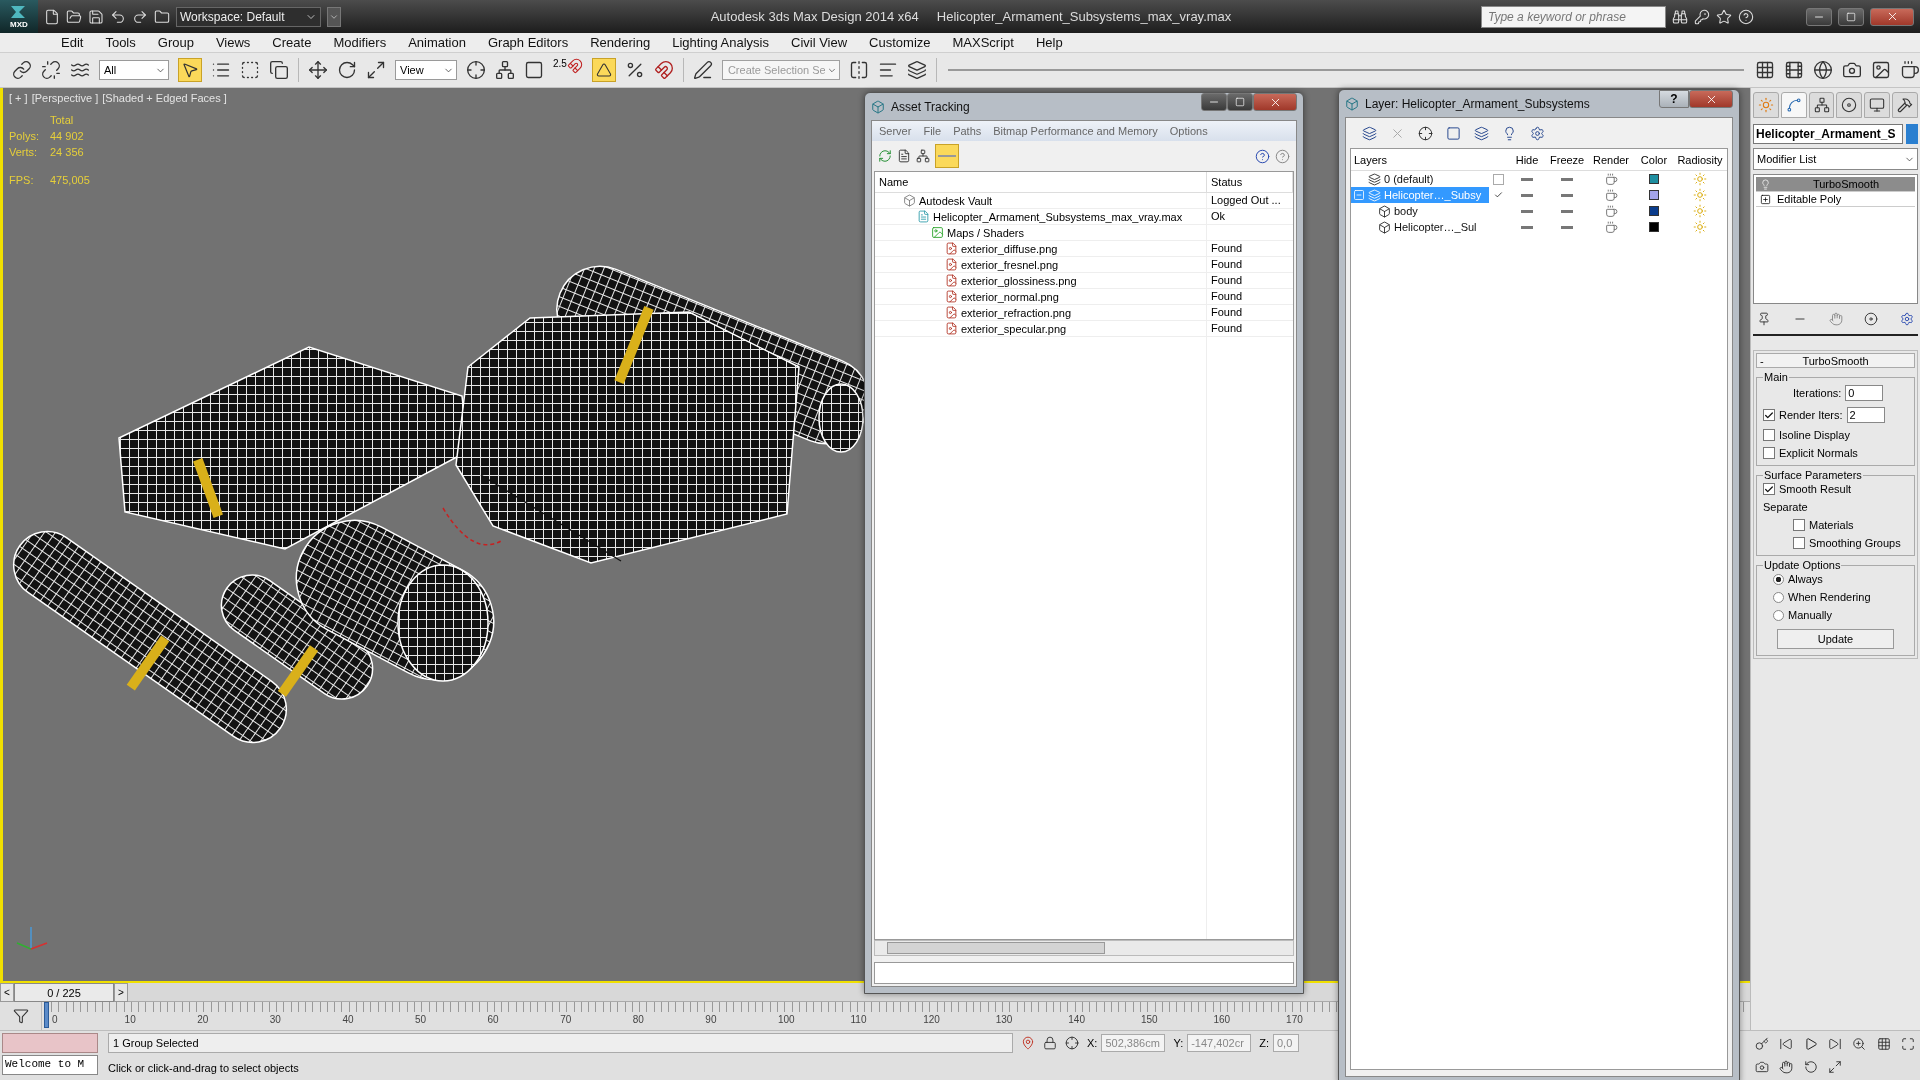 The image size is (1920, 1080). What do you see at coordinates (819, 42) in the screenshot?
I see `menu-item: Civil View` at bounding box center [819, 42].